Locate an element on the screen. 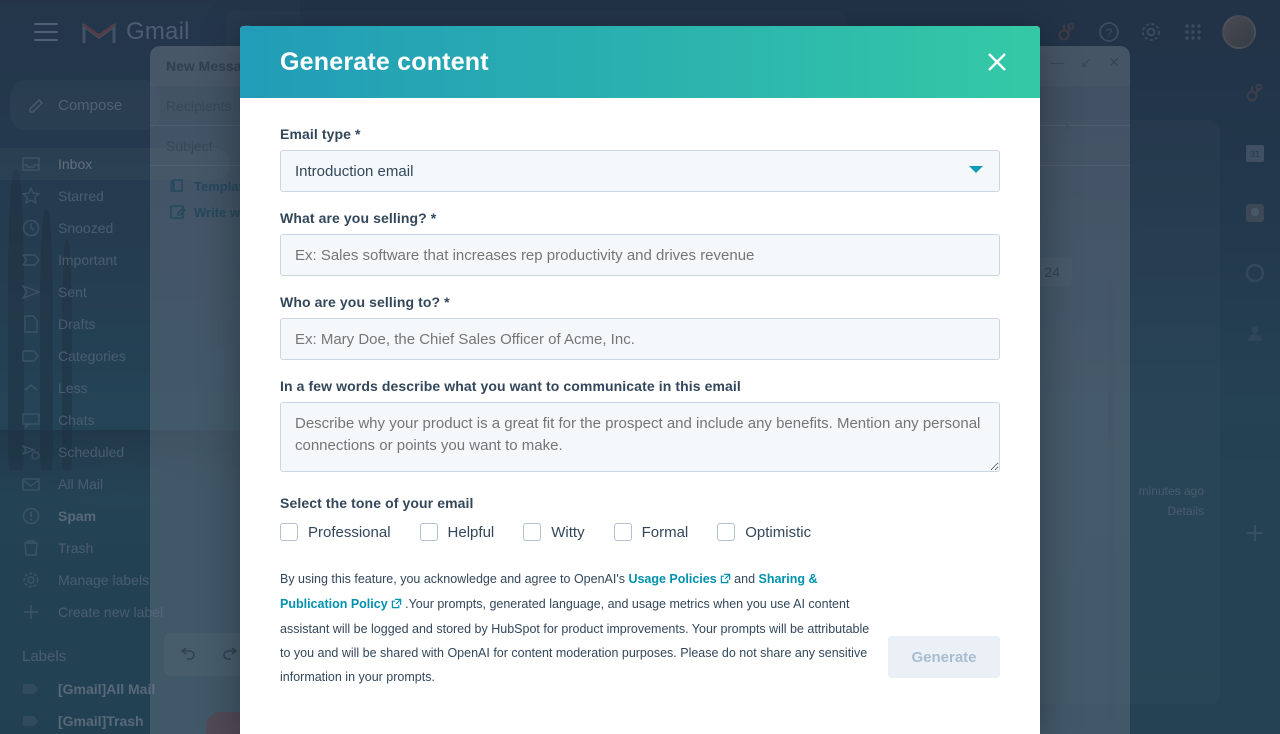  modal-title: Generate content is located at coordinates (384, 61).